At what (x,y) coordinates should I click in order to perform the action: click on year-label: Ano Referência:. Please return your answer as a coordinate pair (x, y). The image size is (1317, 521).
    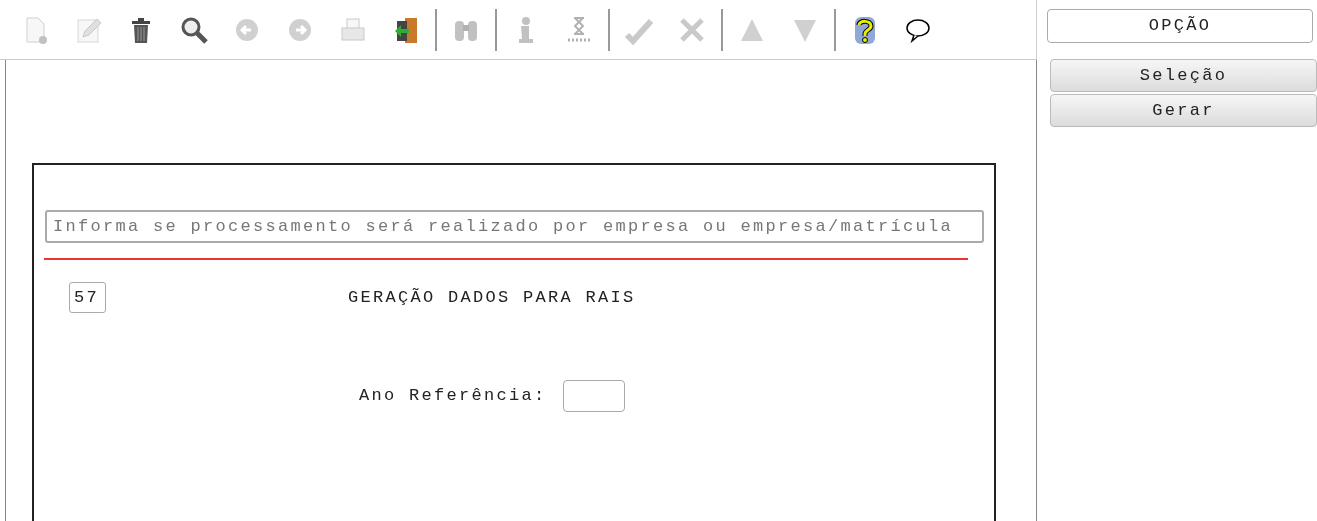
    Looking at the image, I should click on (453, 396).